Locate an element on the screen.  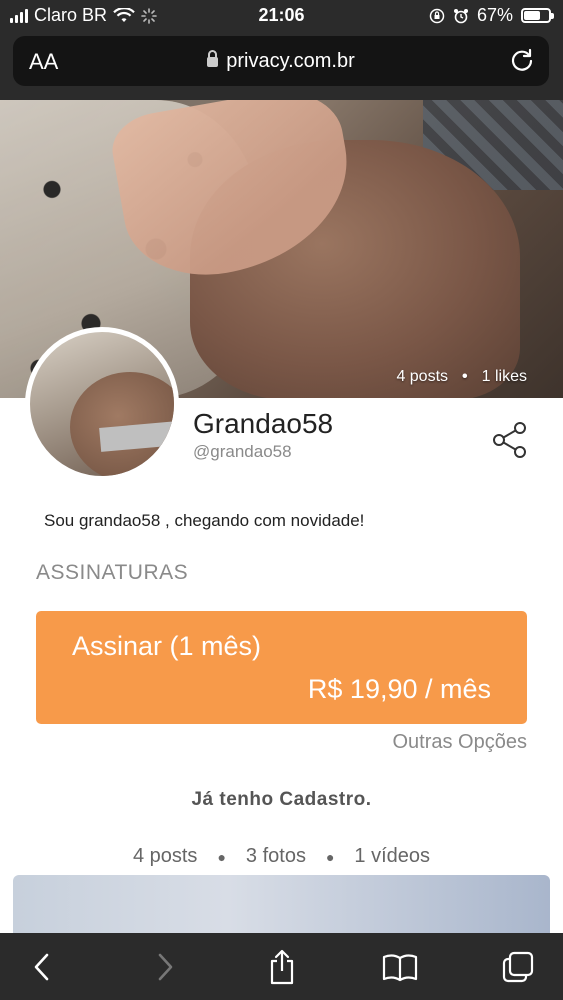
chevron-left-icon is located at coordinates (41, 967).